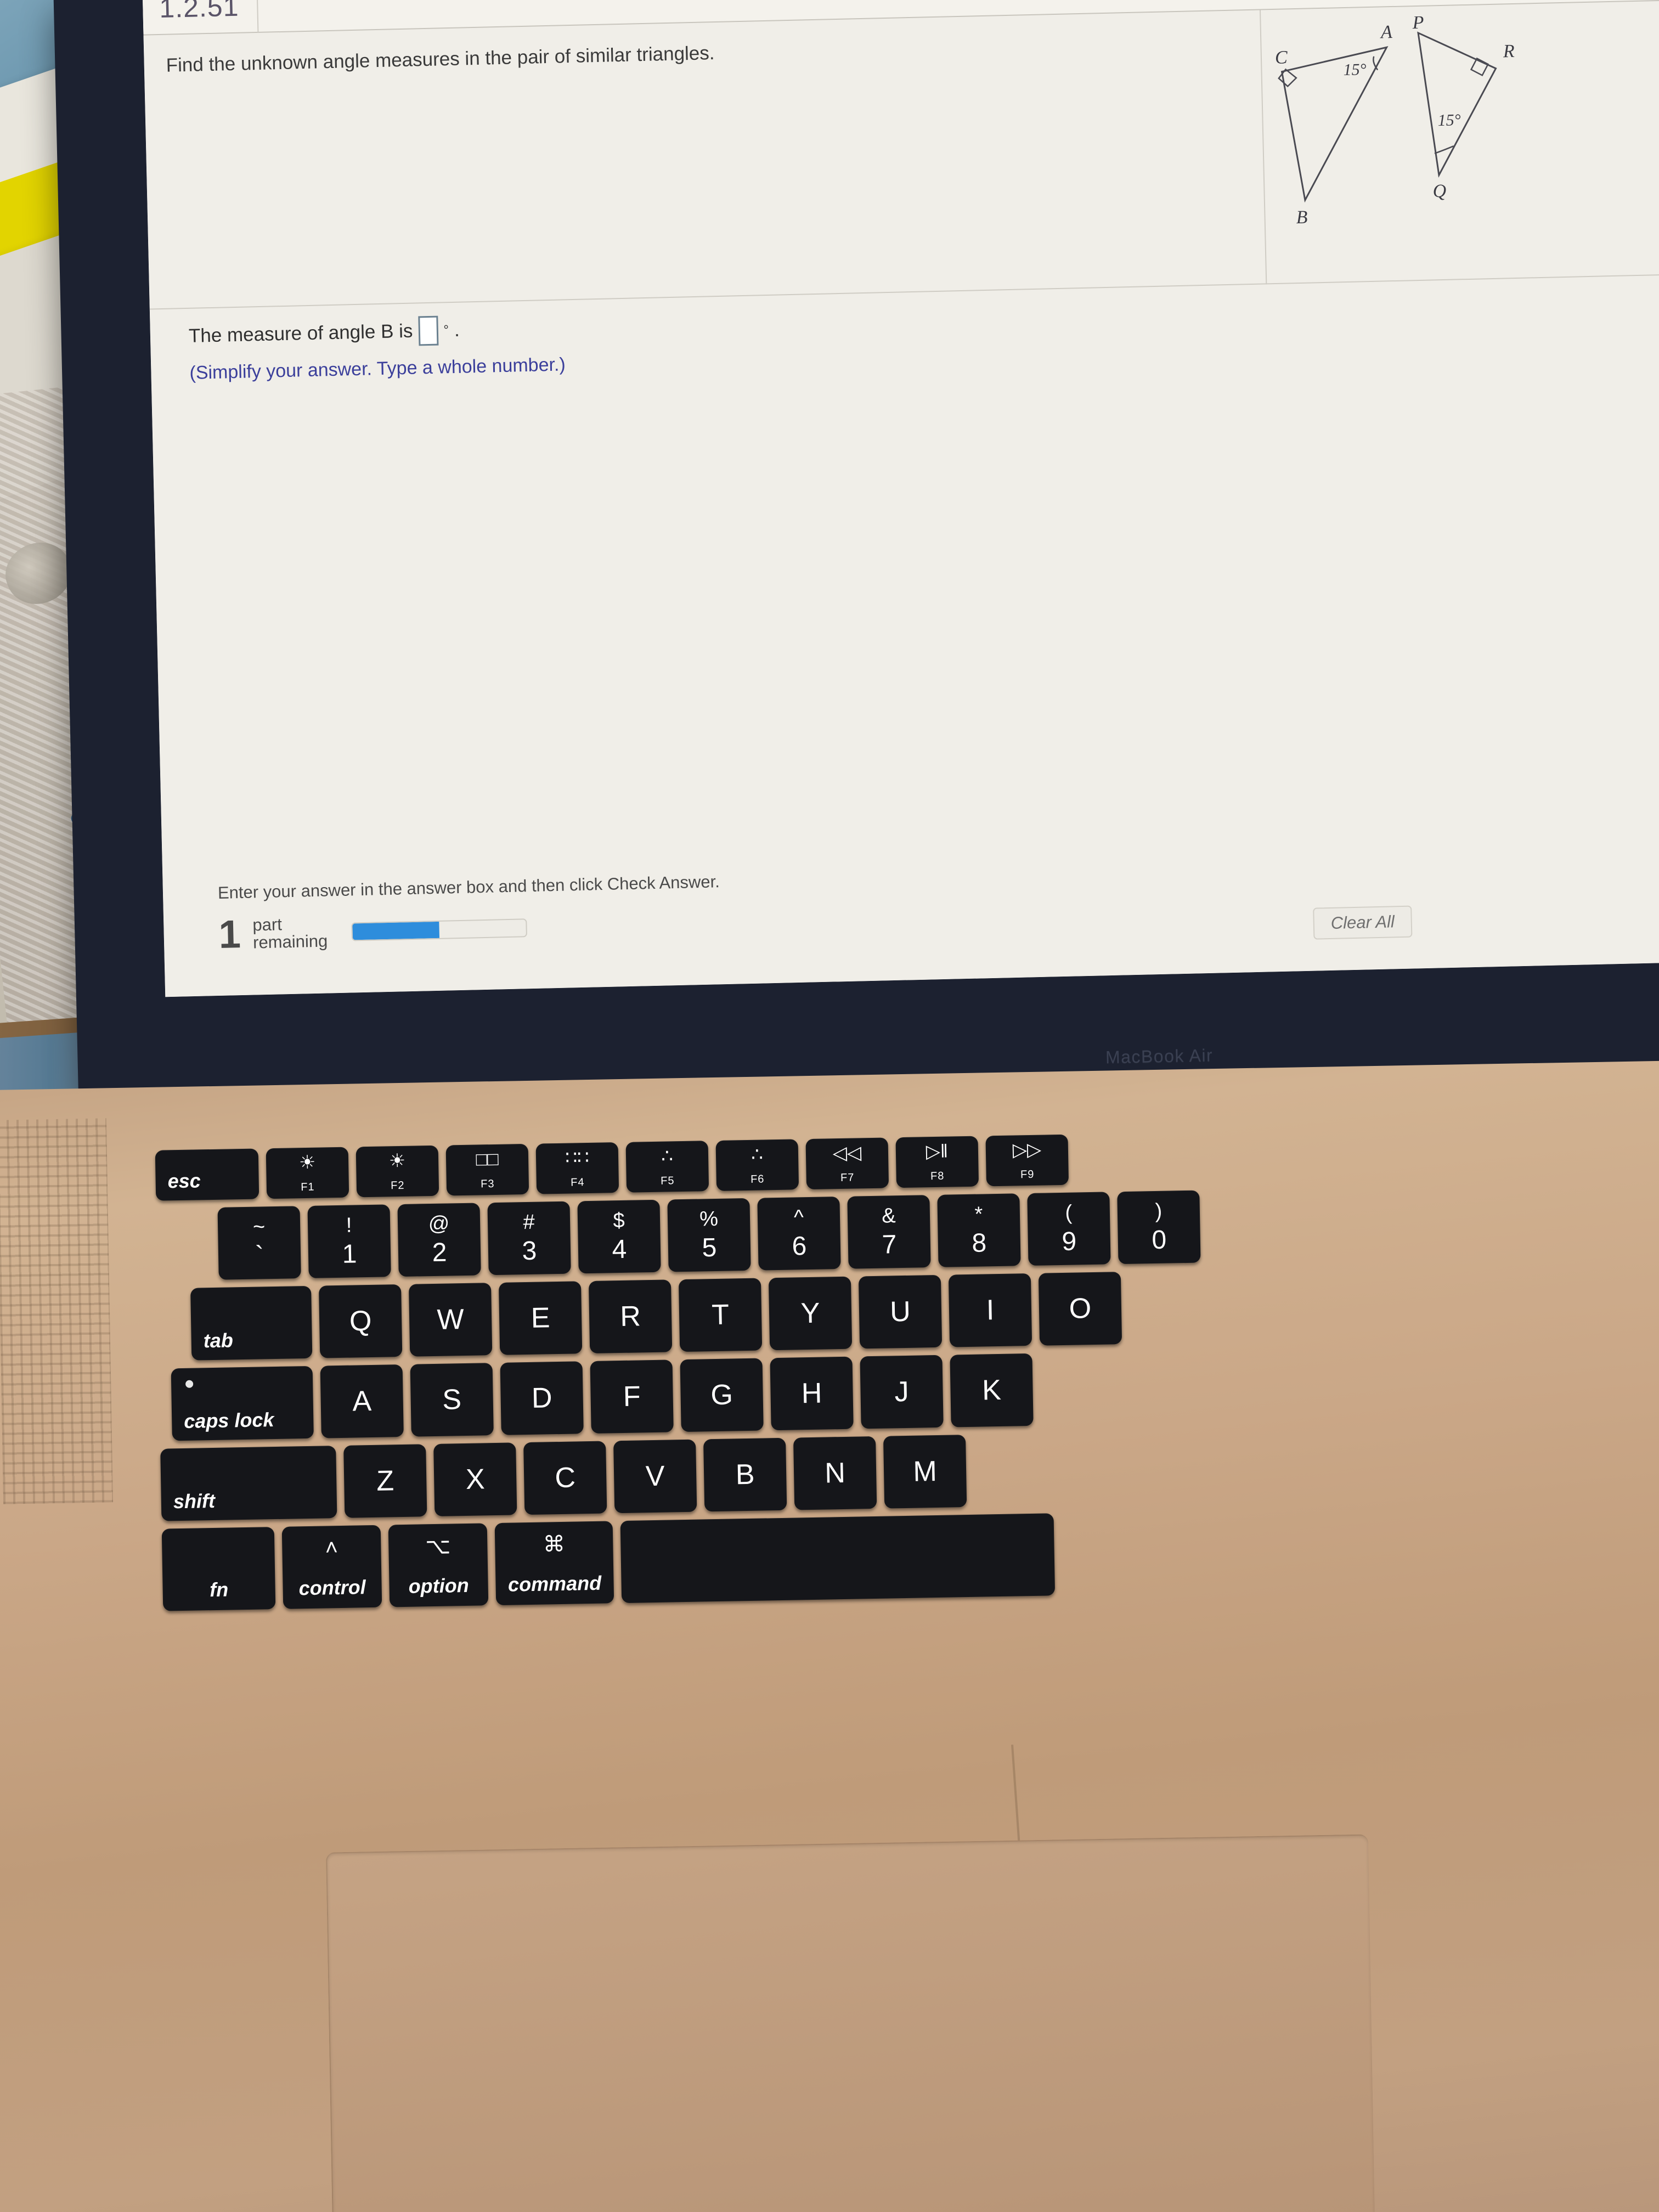  Describe the element at coordinates (1416, 131) in the screenshot. I see `similar-triangles-figure: A C B P R Q 15° 15°` at that location.